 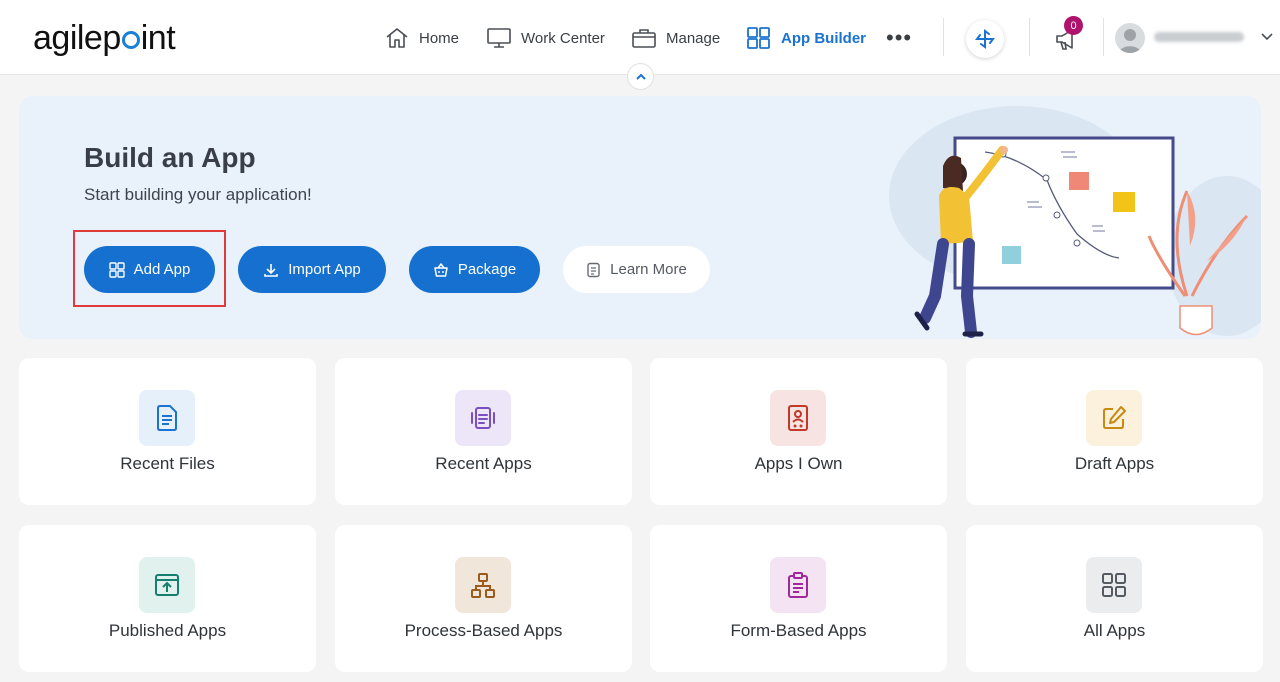 I want to click on published-apps-card: Published Apps, so click(x=167, y=598).